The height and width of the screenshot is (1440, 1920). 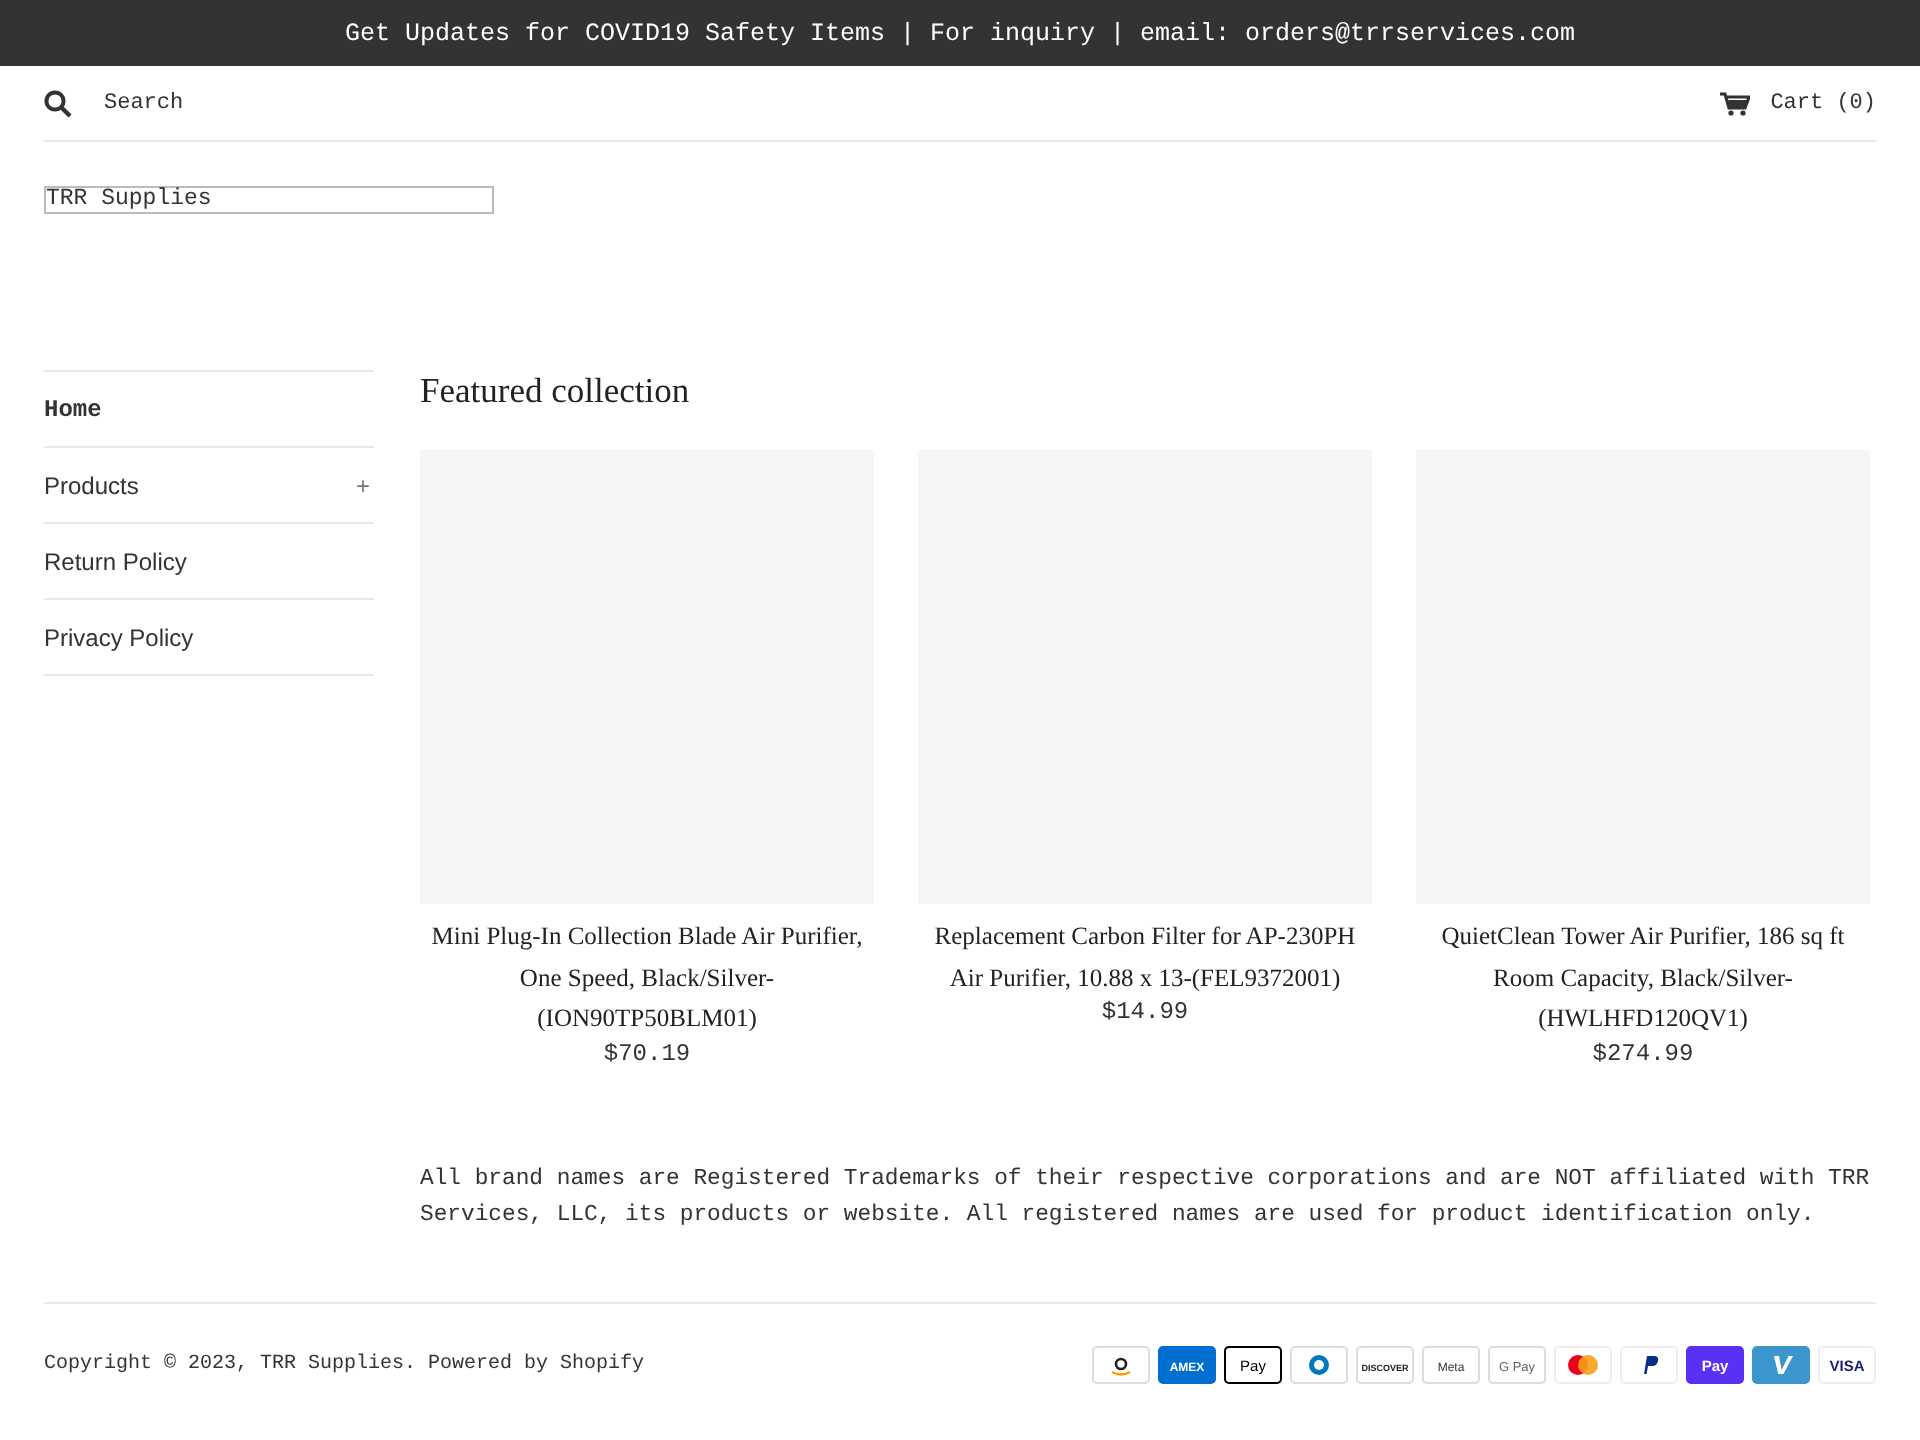 What do you see at coordinates (91, 485) in the screenshot?
I see `sidebar-item-label: Products` at bounding box center [91, 485].